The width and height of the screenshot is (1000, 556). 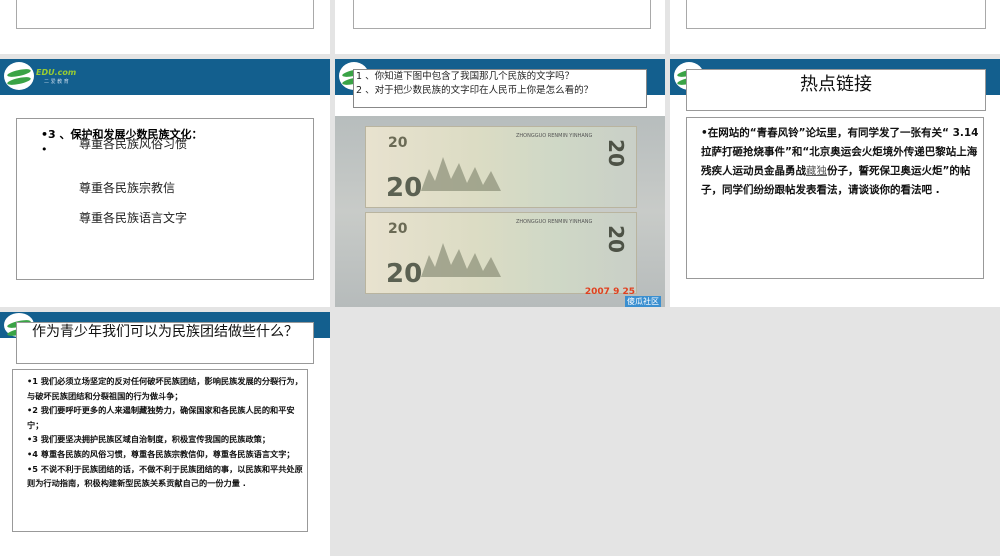 What do you see at coordinates (465, 76) in the screenshot?
I see `question-1: 1 、你知道下图中包含了我国那几个民族的文字吗？` at bounding box center [465, 76].